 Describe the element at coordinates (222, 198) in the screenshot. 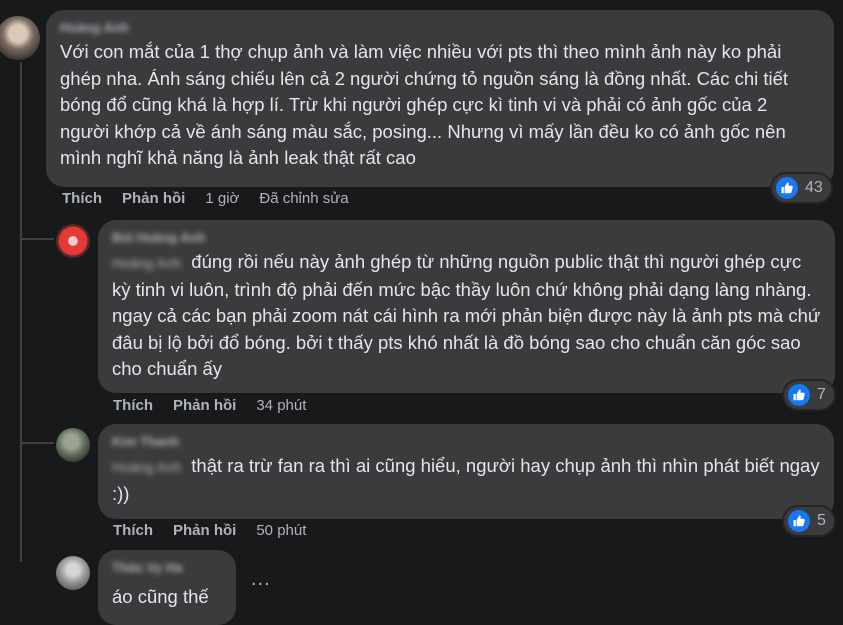

I see `comment-timestamp: 1 giờ` at that location.